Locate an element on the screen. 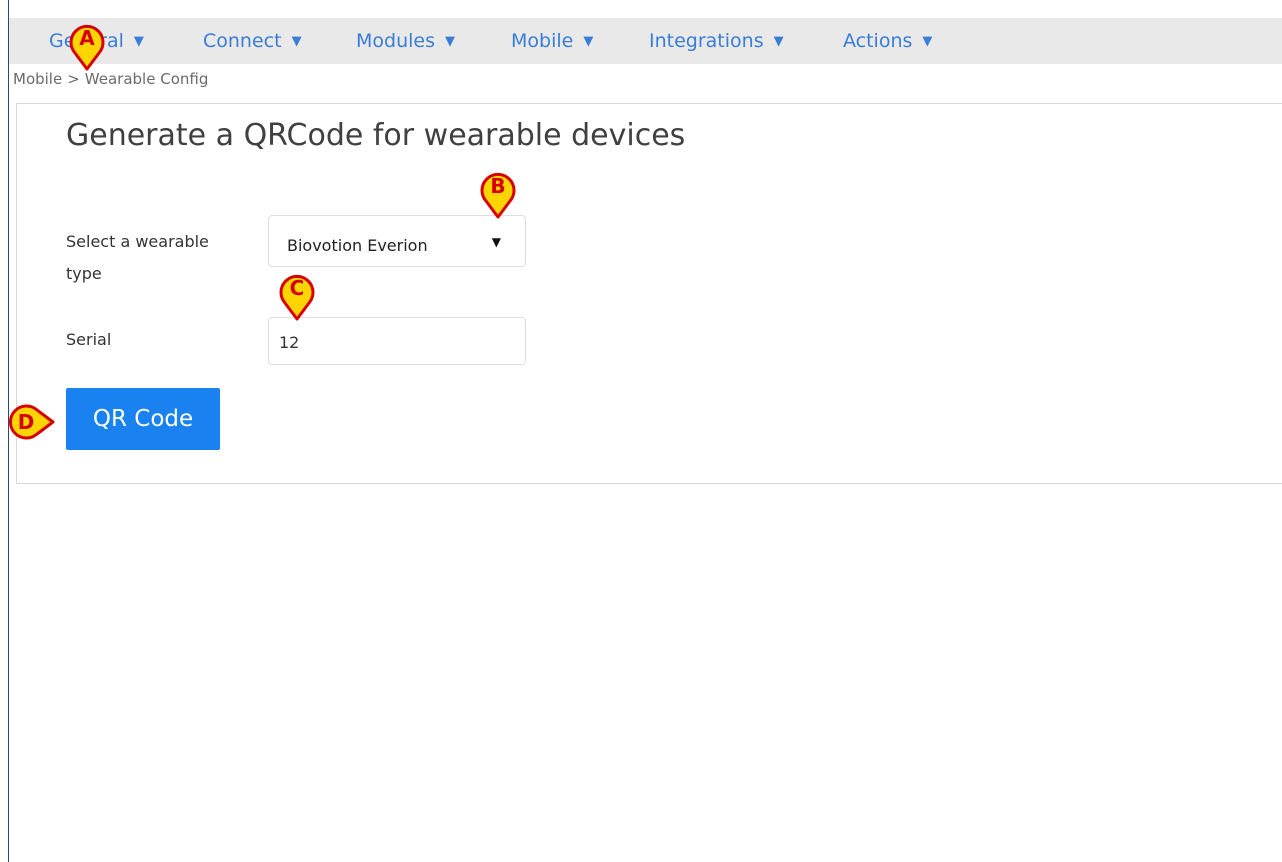 This screenshot has width=1282, height=862. annotation-marker-a: A is located at coordinates (87, 47).